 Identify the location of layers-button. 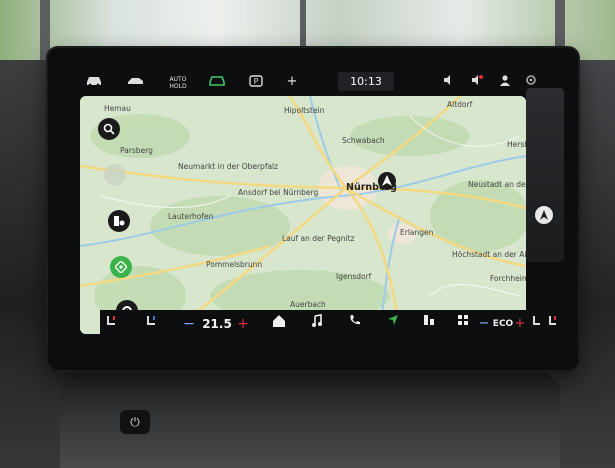
(115, 175).